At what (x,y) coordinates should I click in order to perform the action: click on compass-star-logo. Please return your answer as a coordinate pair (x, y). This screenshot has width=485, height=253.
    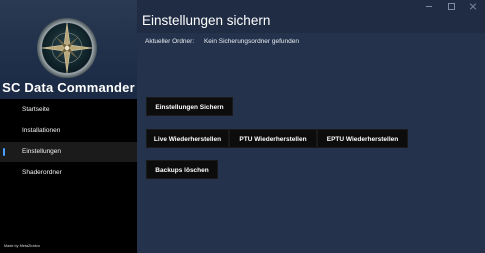
    Looking at the image, I should click on (67, 48).